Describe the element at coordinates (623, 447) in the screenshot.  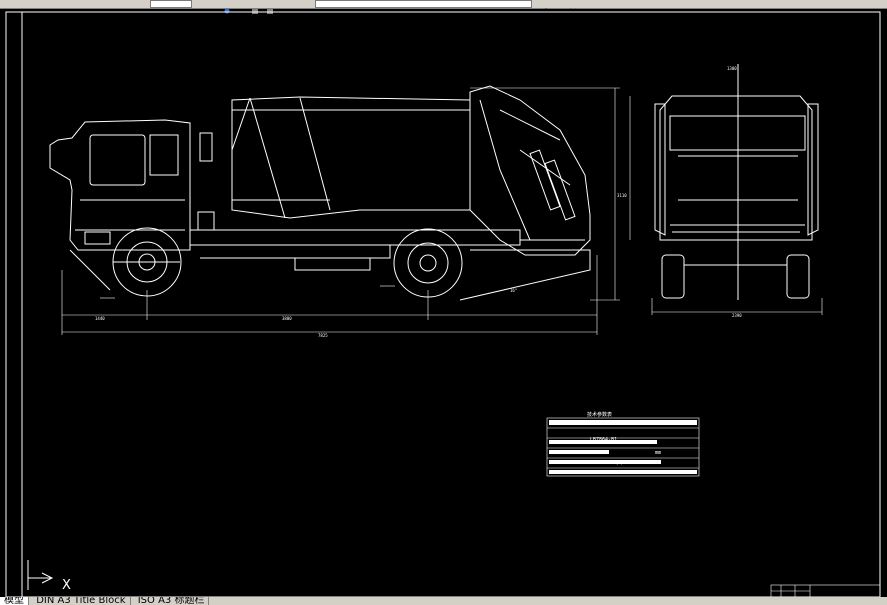
I see `parameters-table` at that location.